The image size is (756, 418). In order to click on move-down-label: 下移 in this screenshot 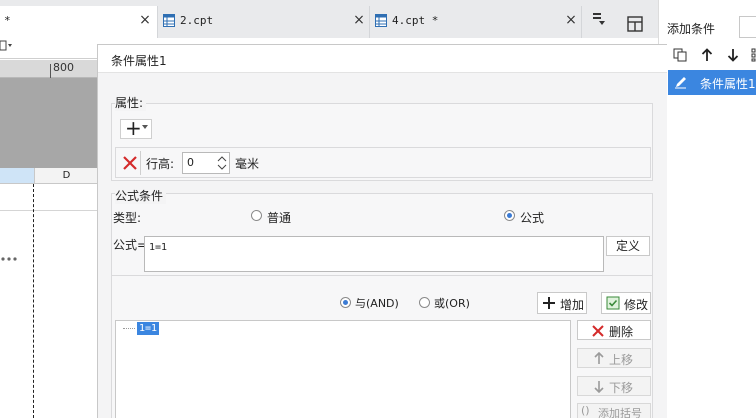, I will do `click(621, 388)`.